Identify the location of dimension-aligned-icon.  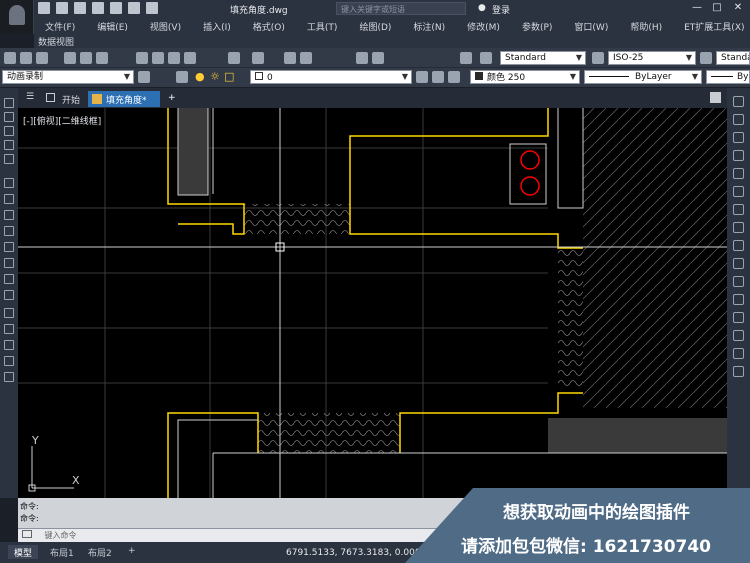
(738, 119).